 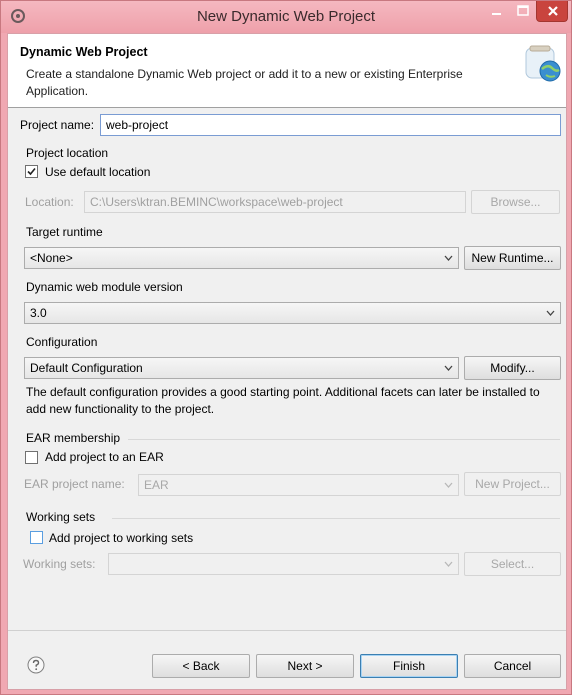 What do you see at coordinates (36, 537) in the screenshot?
I see `add-to-working-sets-checkbox` at bounding box center [36, 537].